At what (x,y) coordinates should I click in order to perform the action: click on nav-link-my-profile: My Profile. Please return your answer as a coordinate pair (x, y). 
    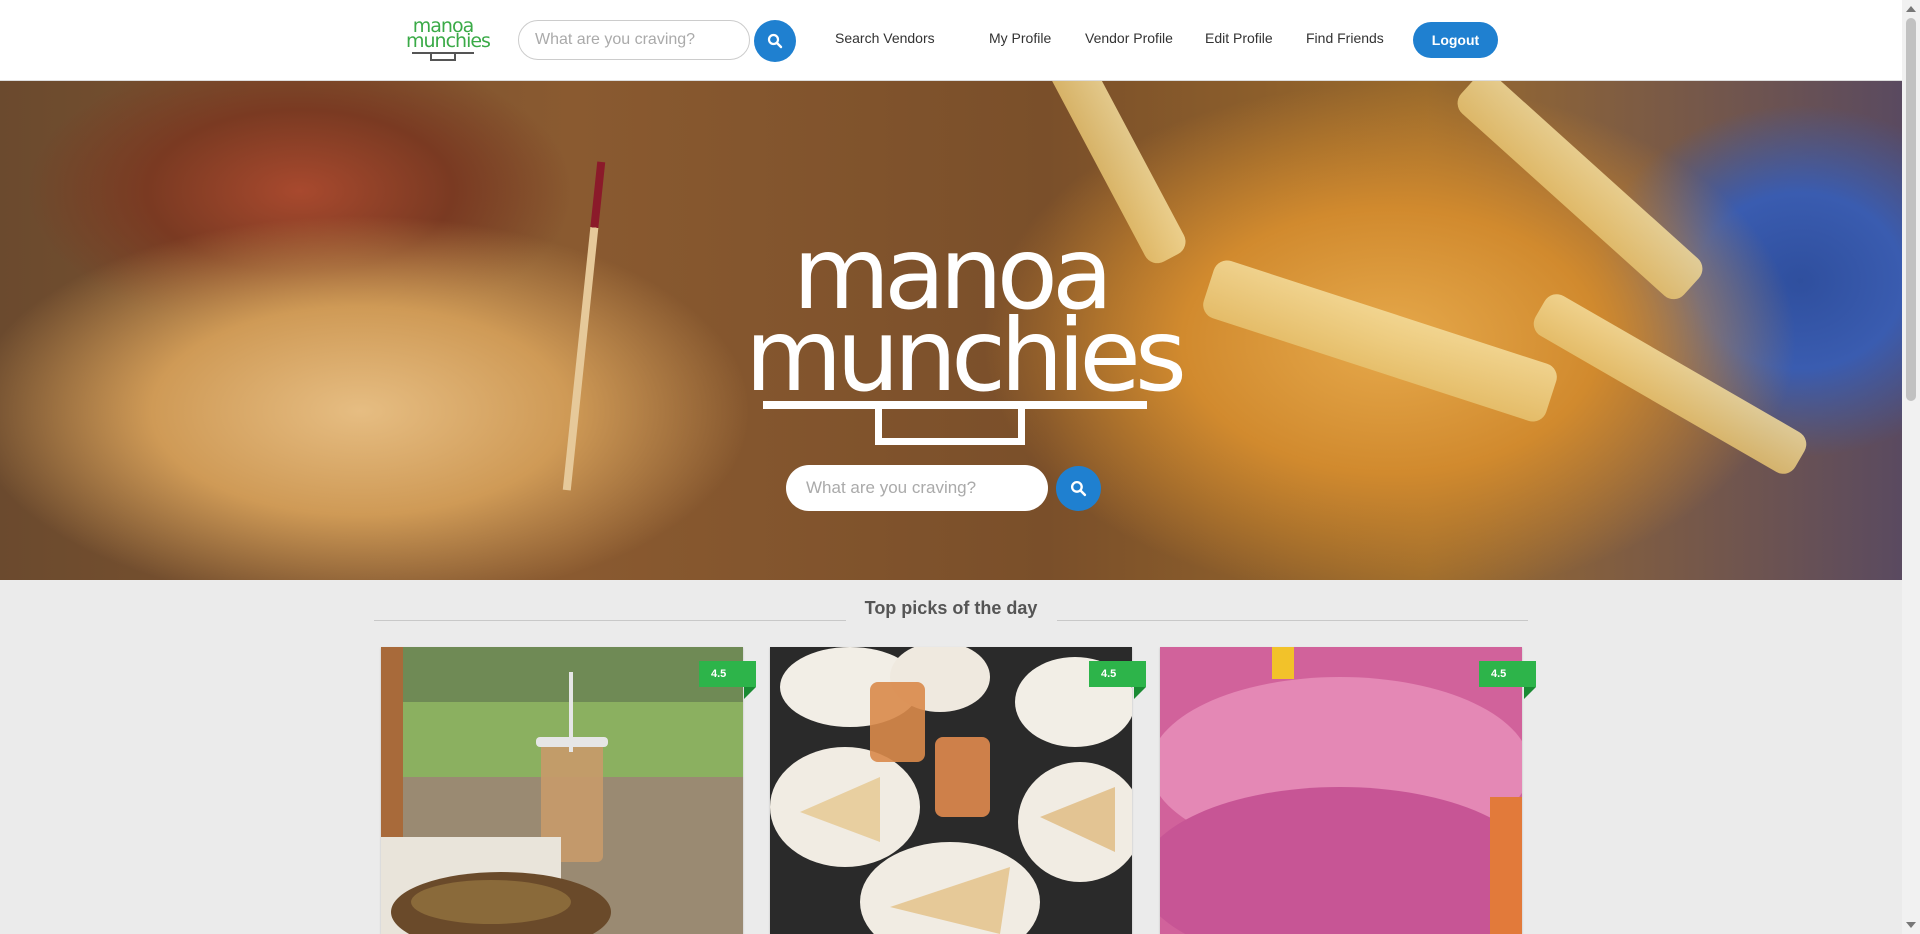
    Looking at the image, I should click on (1020, 38).